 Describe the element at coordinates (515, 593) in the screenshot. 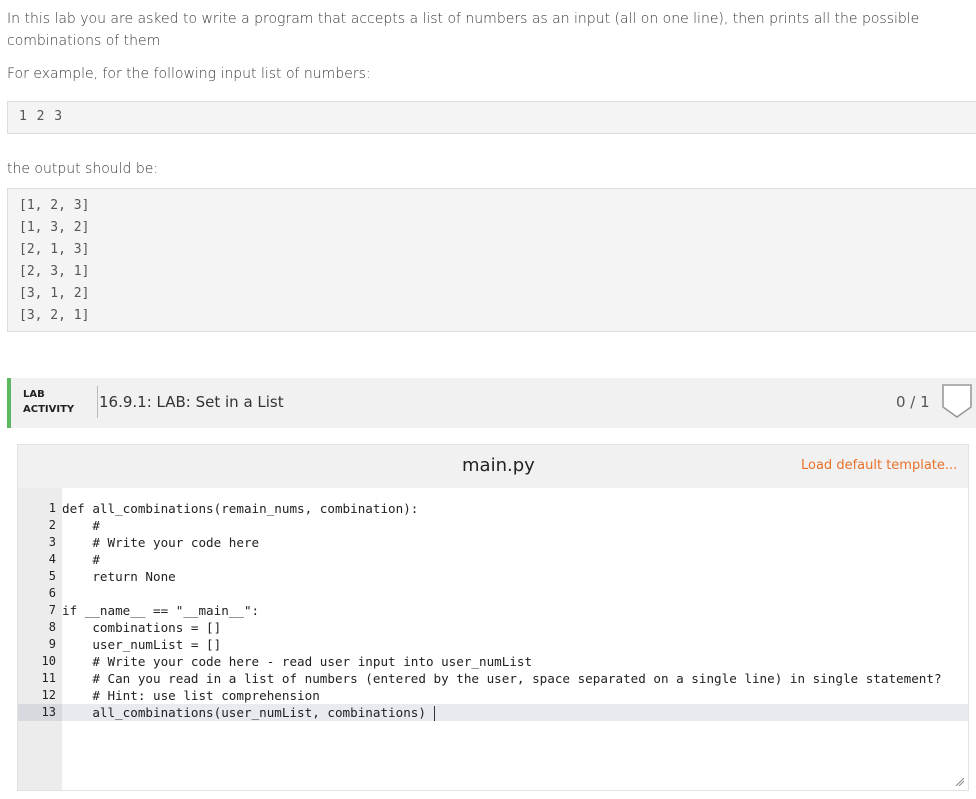

I see `code-line` at that location.